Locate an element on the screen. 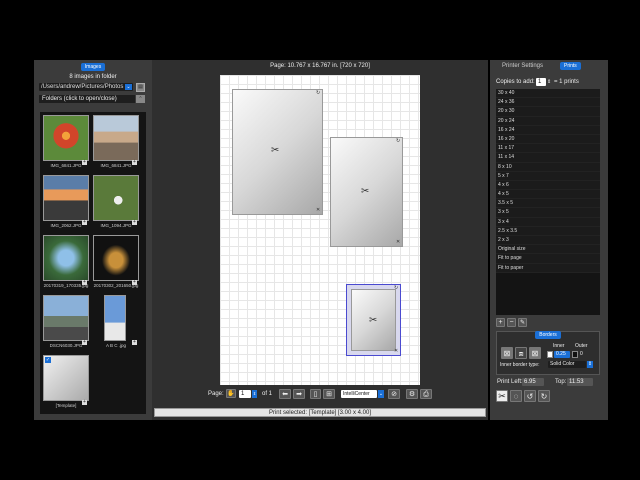 The height and width of the screenshot is (480, 640). top-field: 11.53 is located at coordinates (580, 382).